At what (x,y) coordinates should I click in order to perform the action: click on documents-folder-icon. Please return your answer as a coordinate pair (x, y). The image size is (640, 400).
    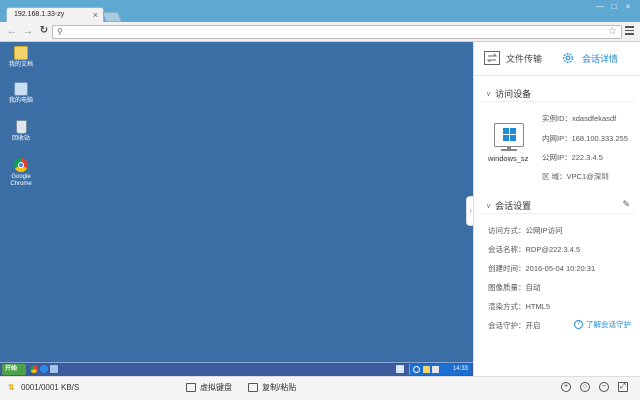
    Looking at the image, I should click on (21, 53).